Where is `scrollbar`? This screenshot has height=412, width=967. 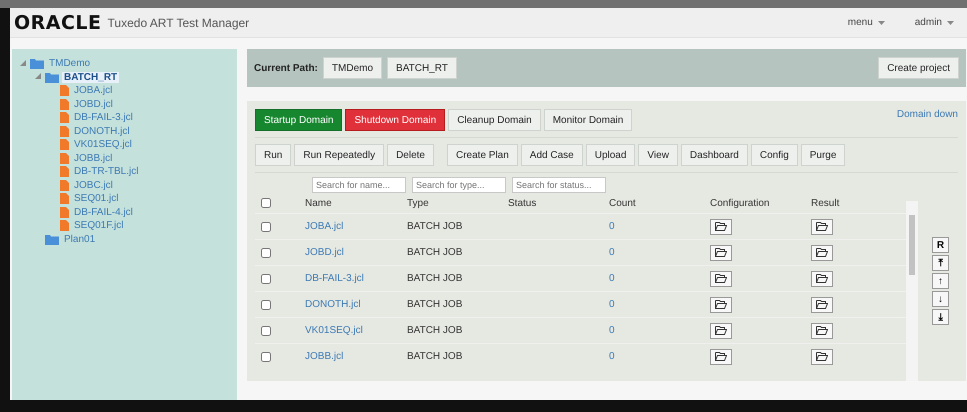 scrollbar is located at coordinates (912, 291).